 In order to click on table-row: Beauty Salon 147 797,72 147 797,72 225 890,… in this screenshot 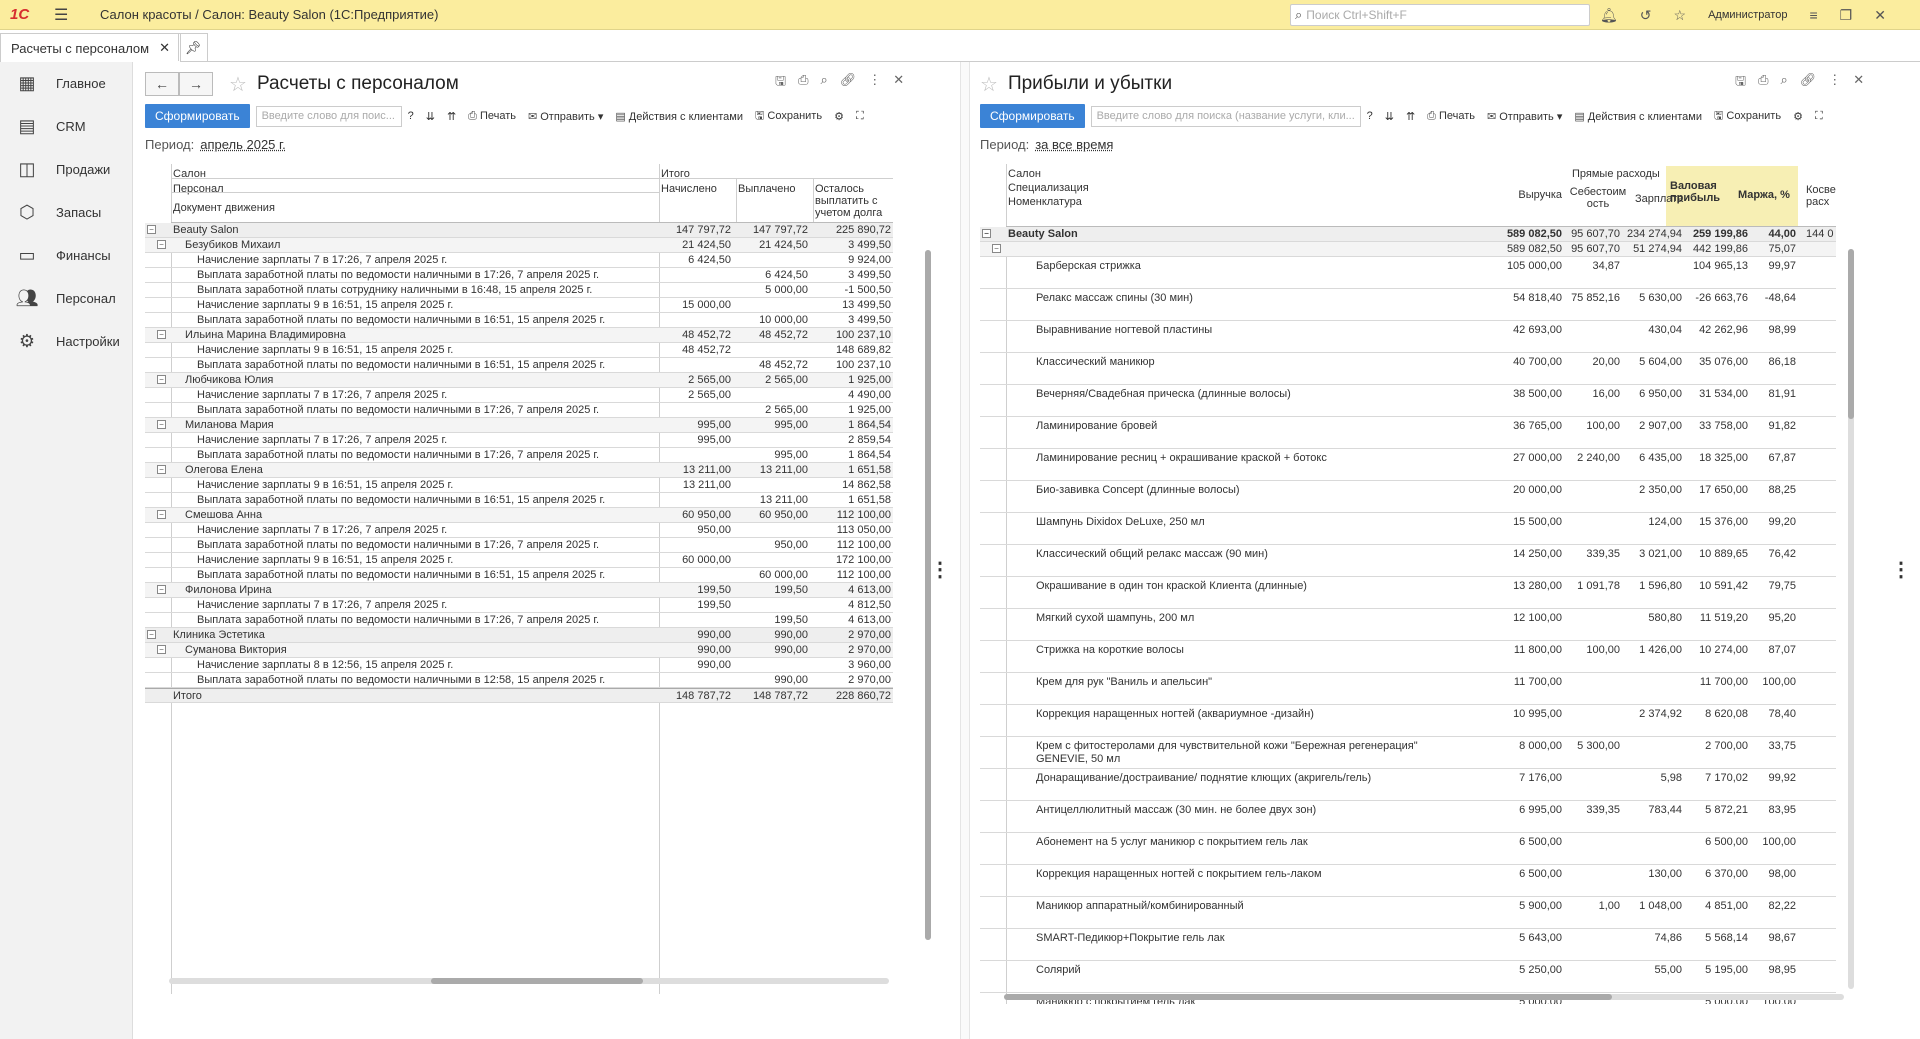, I will do `click(519, 230)`.